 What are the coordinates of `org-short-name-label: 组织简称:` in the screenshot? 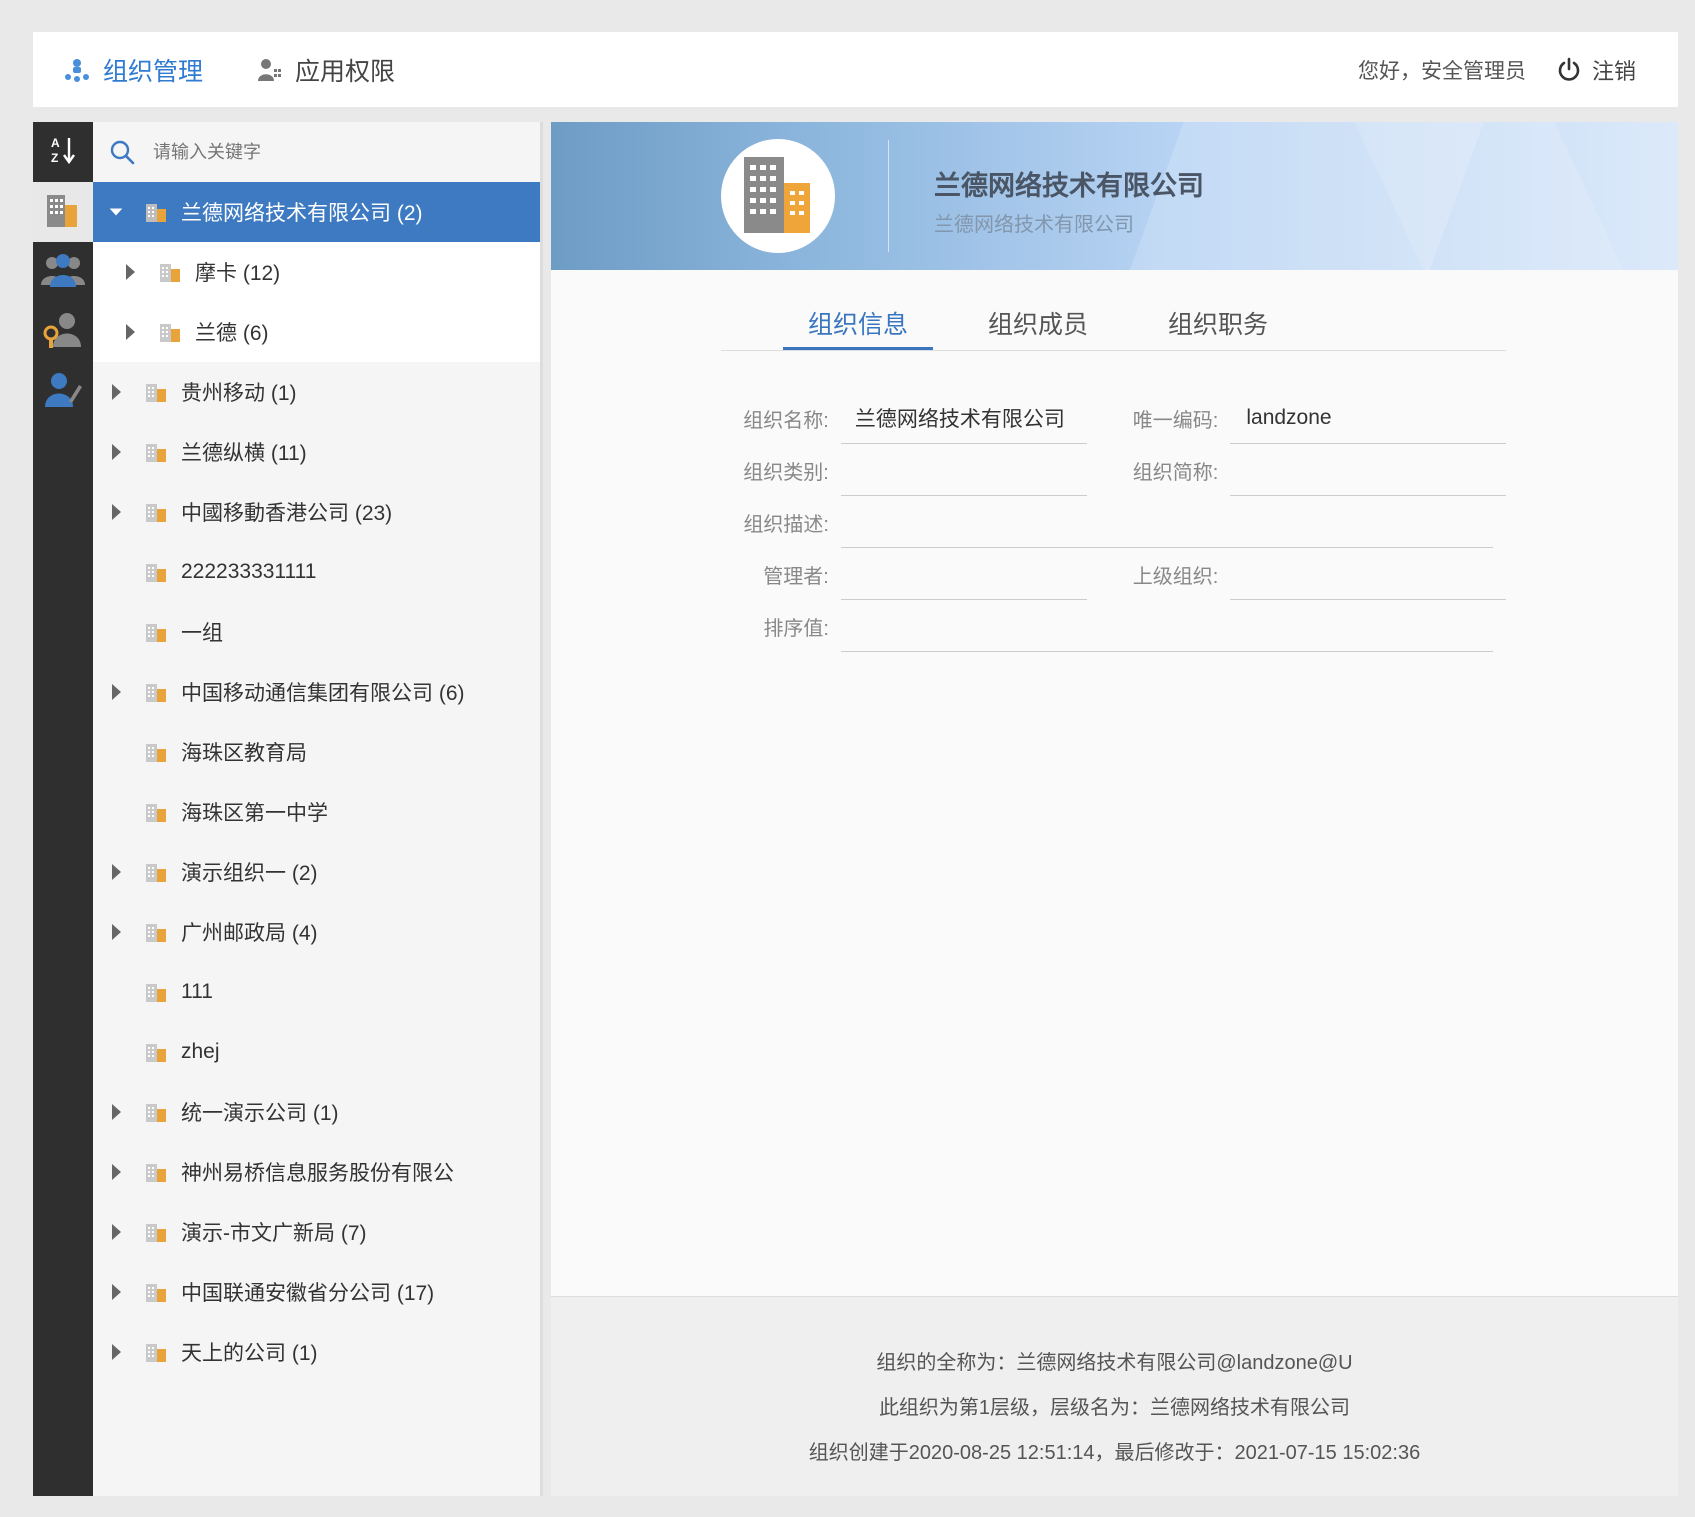 It's located at (1175, 472).